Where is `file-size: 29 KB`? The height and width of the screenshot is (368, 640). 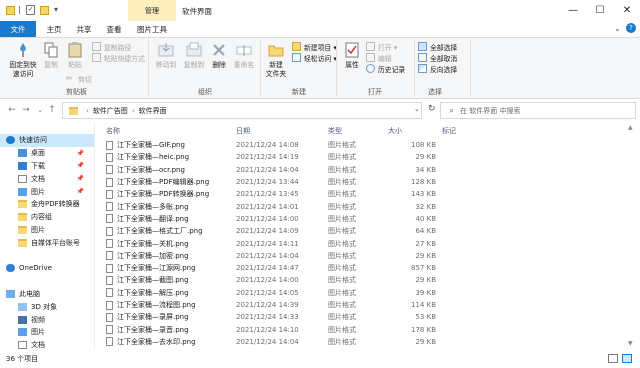
file-size: 29 KB is located at coordinates (425, 341).